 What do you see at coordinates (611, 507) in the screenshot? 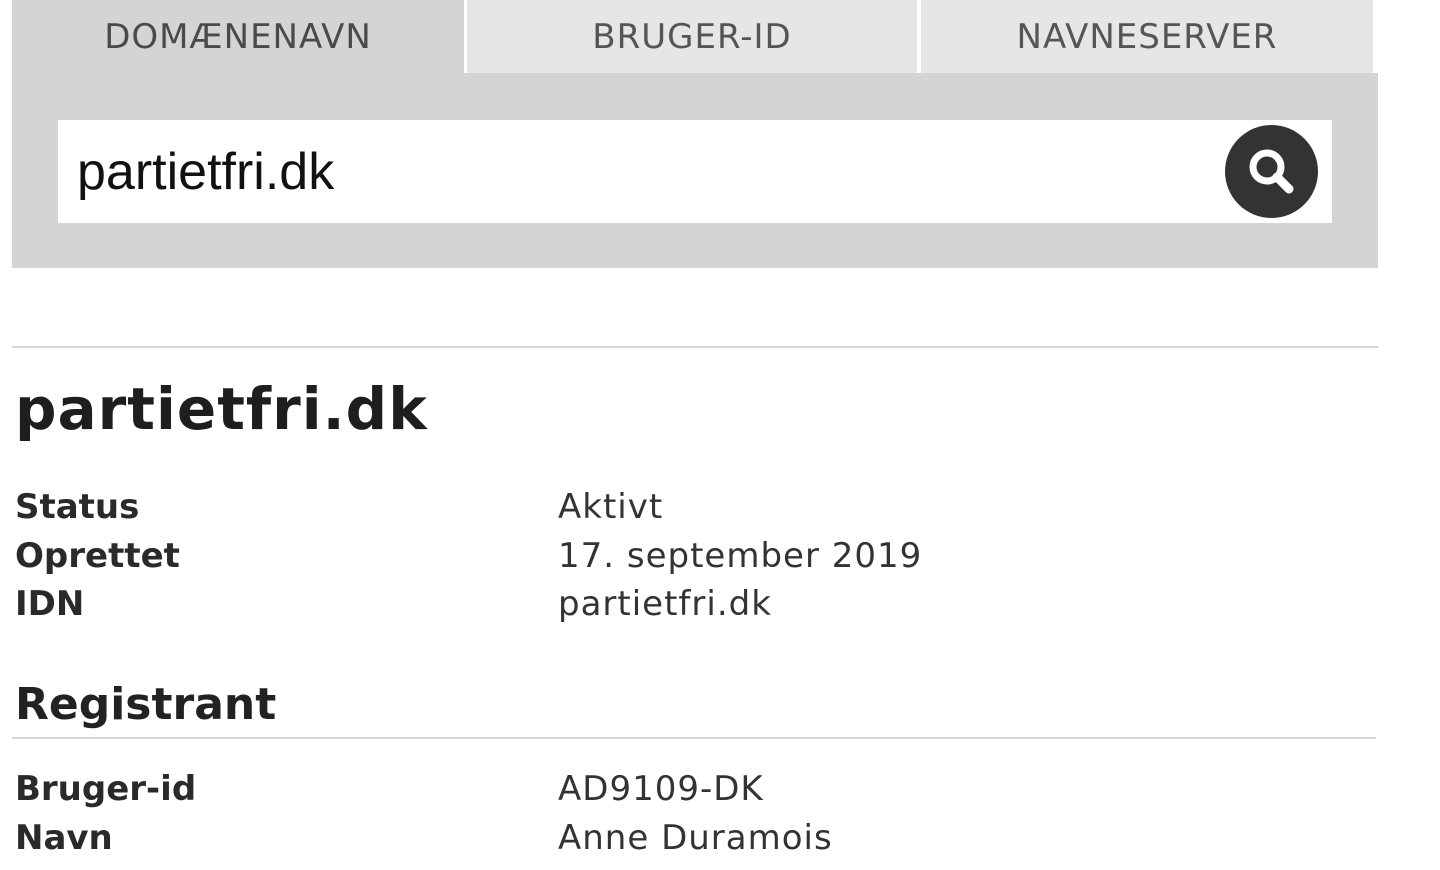
I see `info-value: Aktivt` at bounding box center [611, 507].